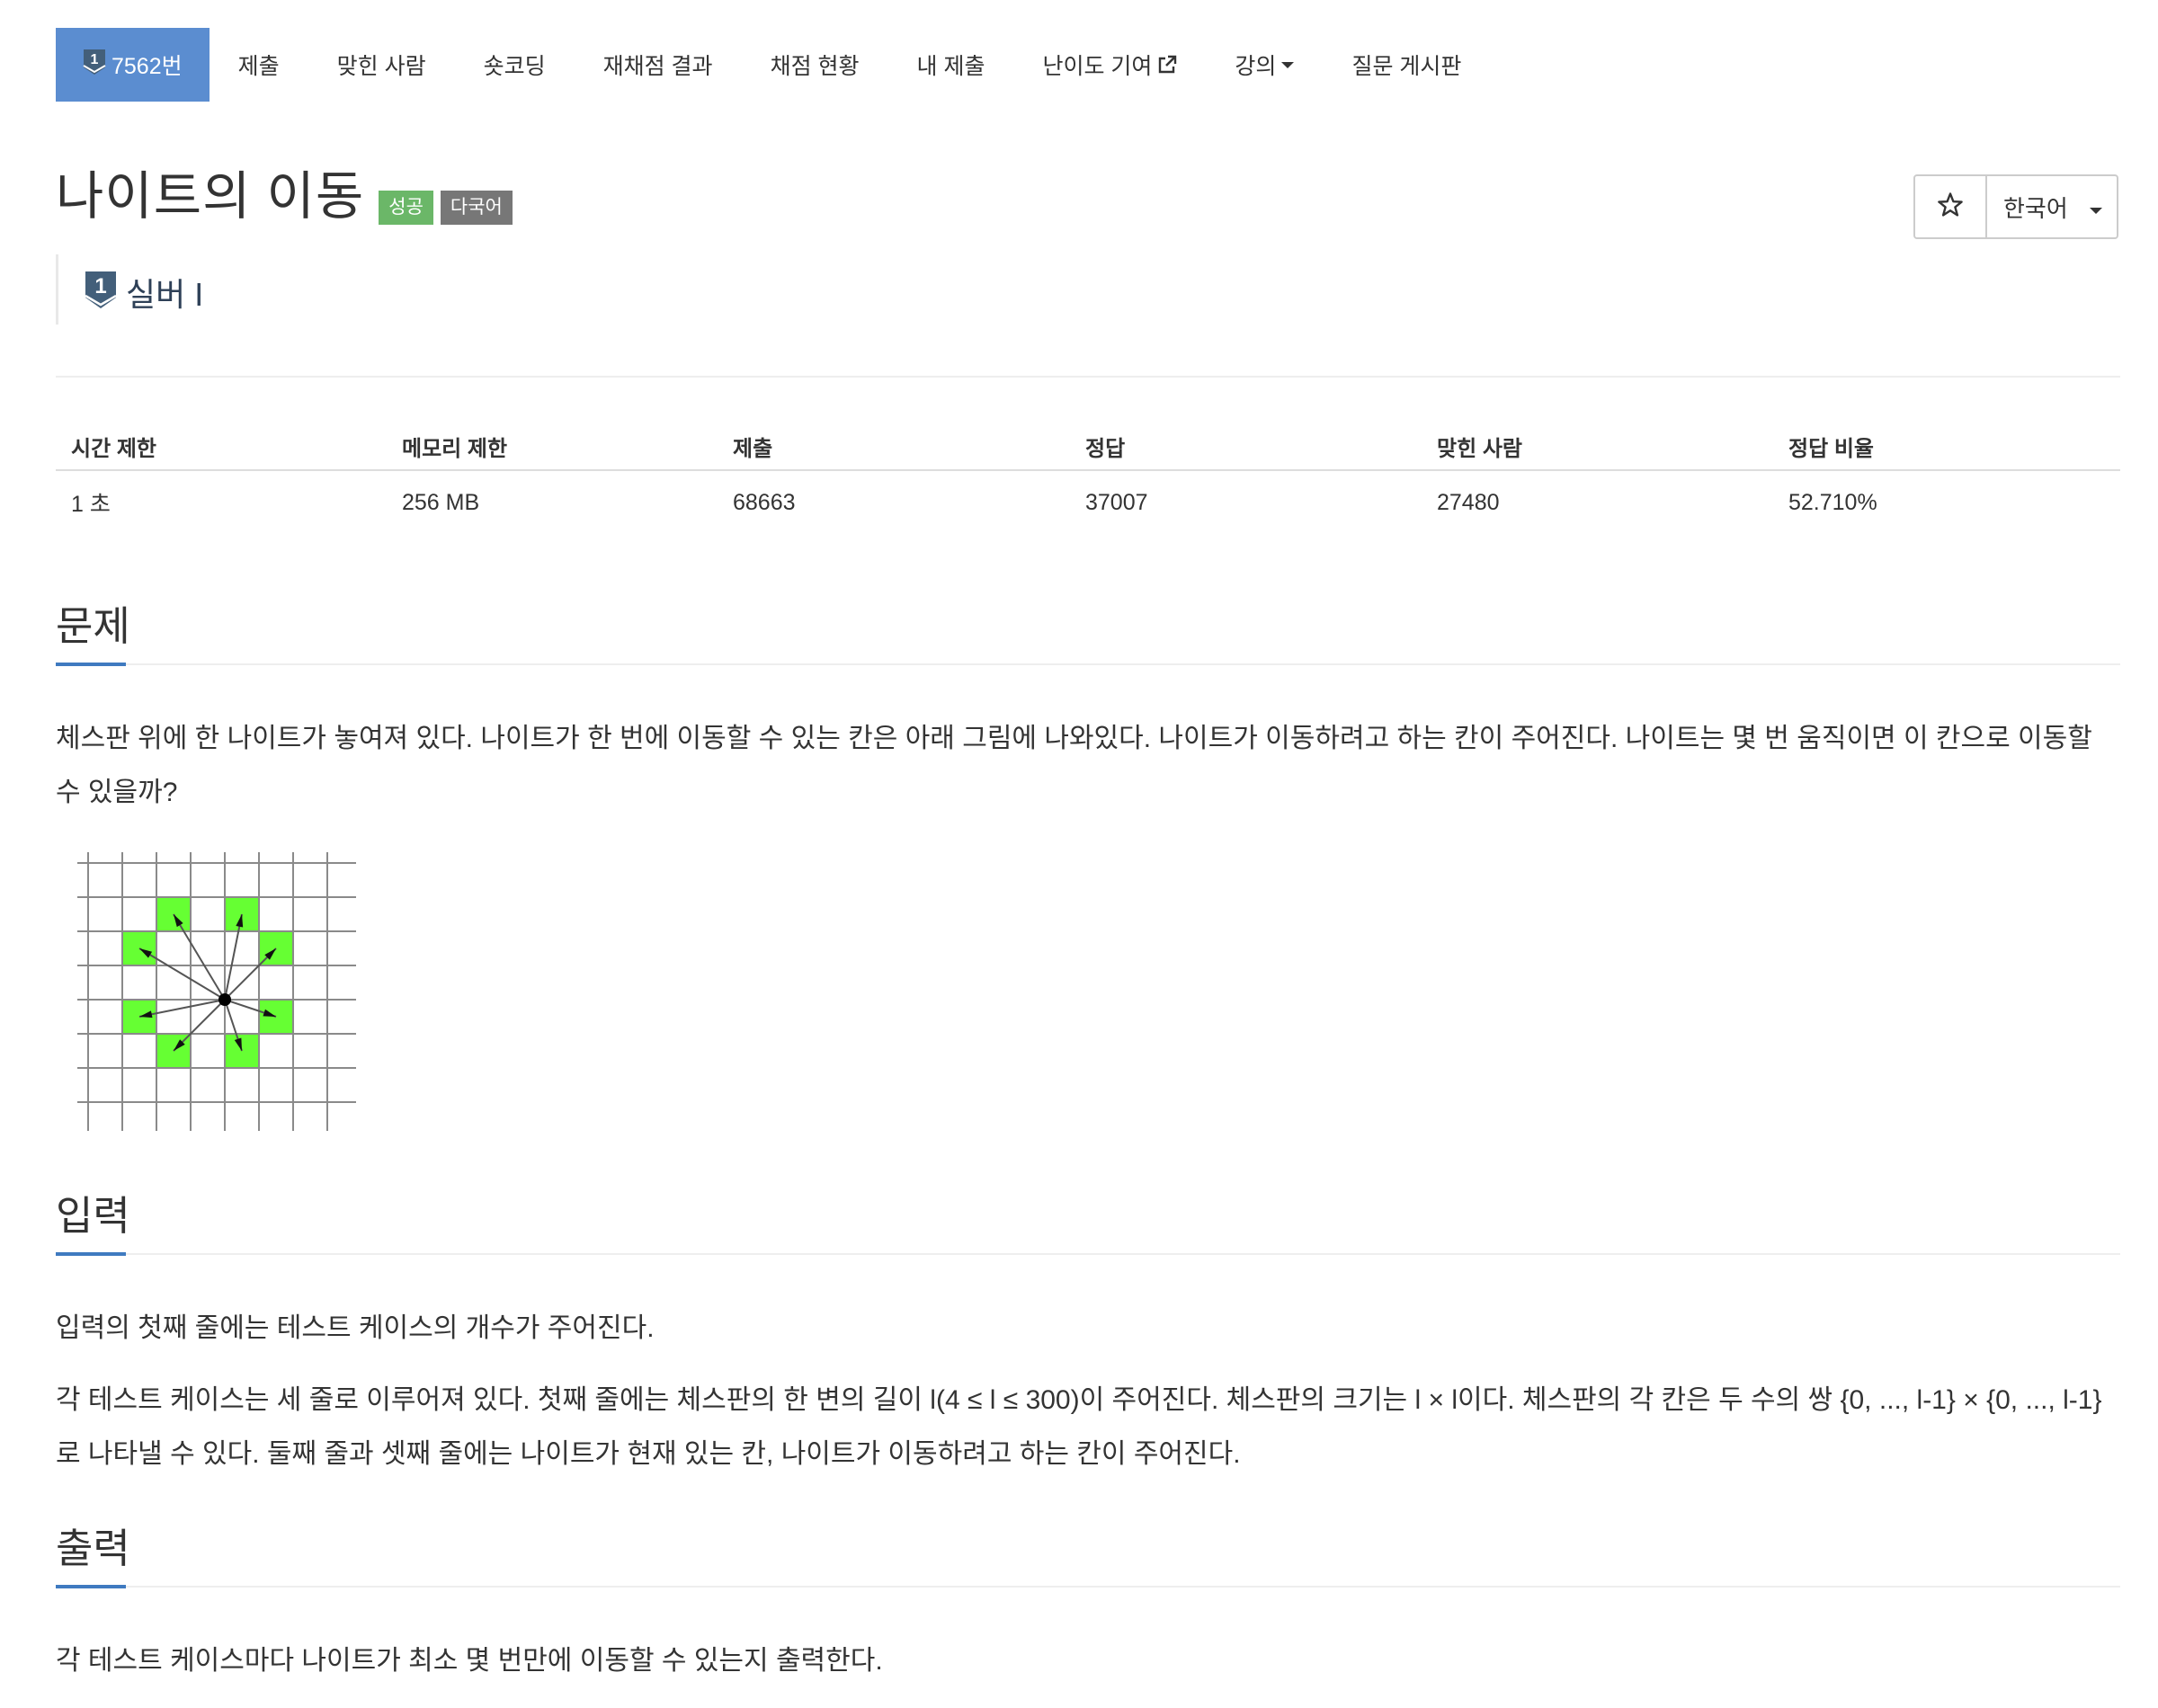 The height and width of the screenshot is (1708, 2158). Describe the element at coordinates (1088, 634) in the screenshot. I see `problem-section-header: 문제` at that location.